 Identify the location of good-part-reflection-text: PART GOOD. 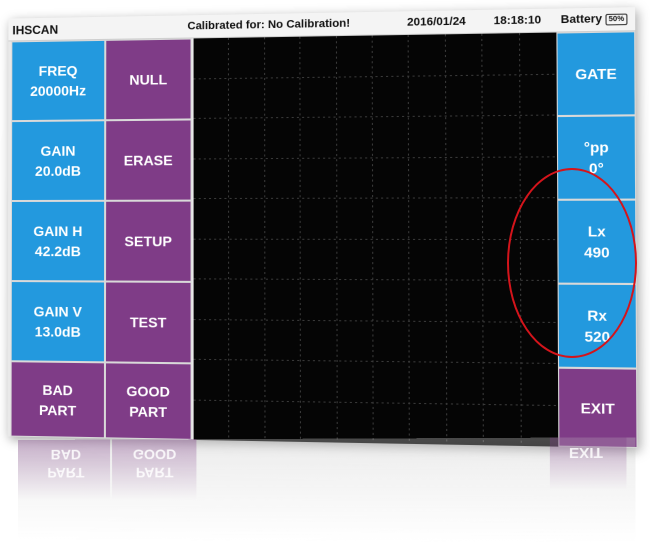
(154, 463).